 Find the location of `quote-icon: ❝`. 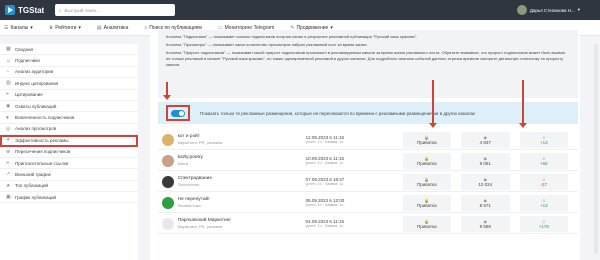

quote-icon: ❝ is located at coordinates (7, 94).